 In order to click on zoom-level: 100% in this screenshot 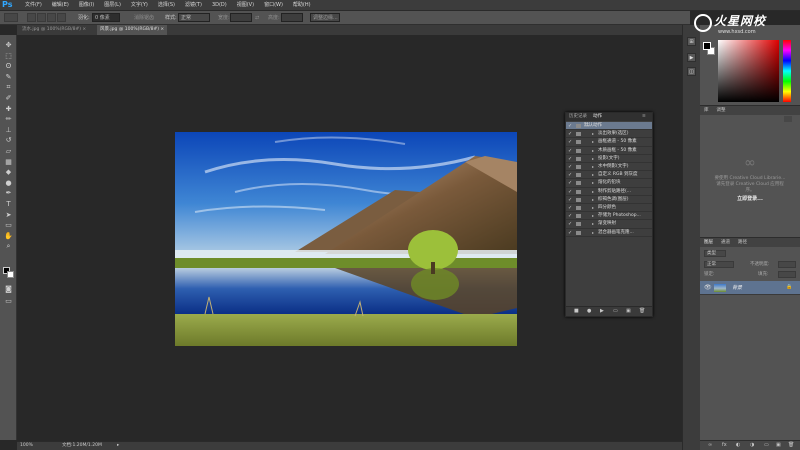, I will do `click(26, 446)`.